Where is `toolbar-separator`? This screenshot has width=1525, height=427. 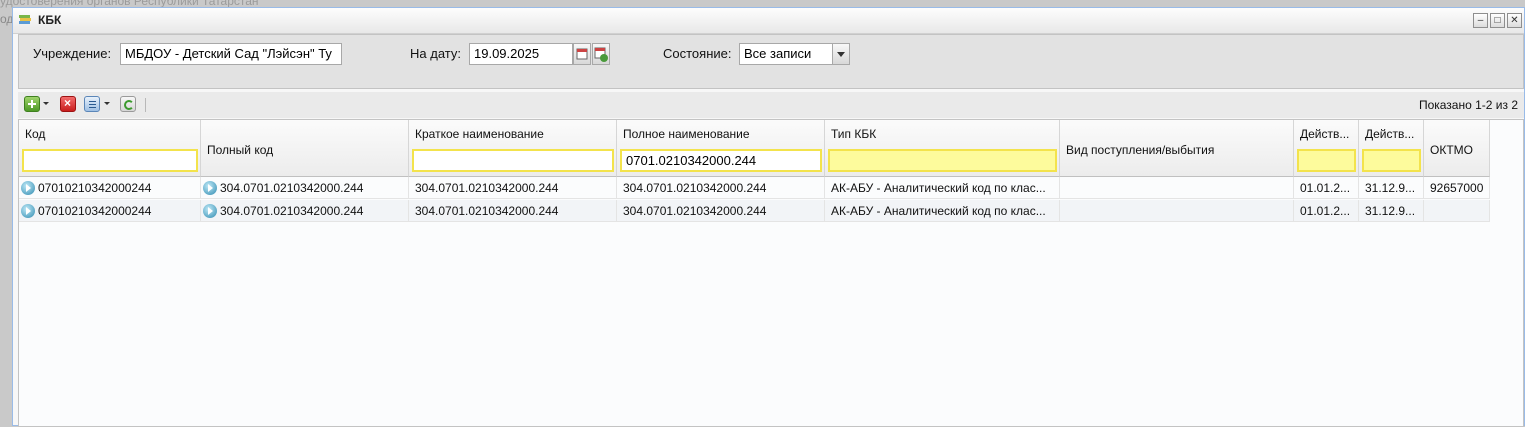 toolbar-separator is located at coordinates (145, 105).